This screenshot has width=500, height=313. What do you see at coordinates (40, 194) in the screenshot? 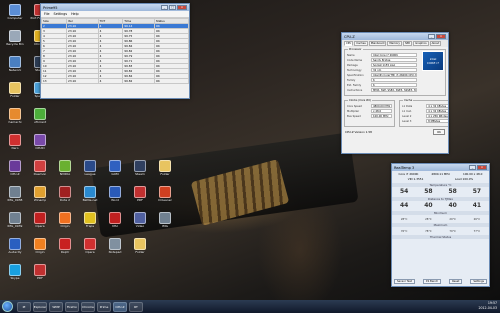
I see `desktop-icon: Winamp` at bounding box center [40, 194].